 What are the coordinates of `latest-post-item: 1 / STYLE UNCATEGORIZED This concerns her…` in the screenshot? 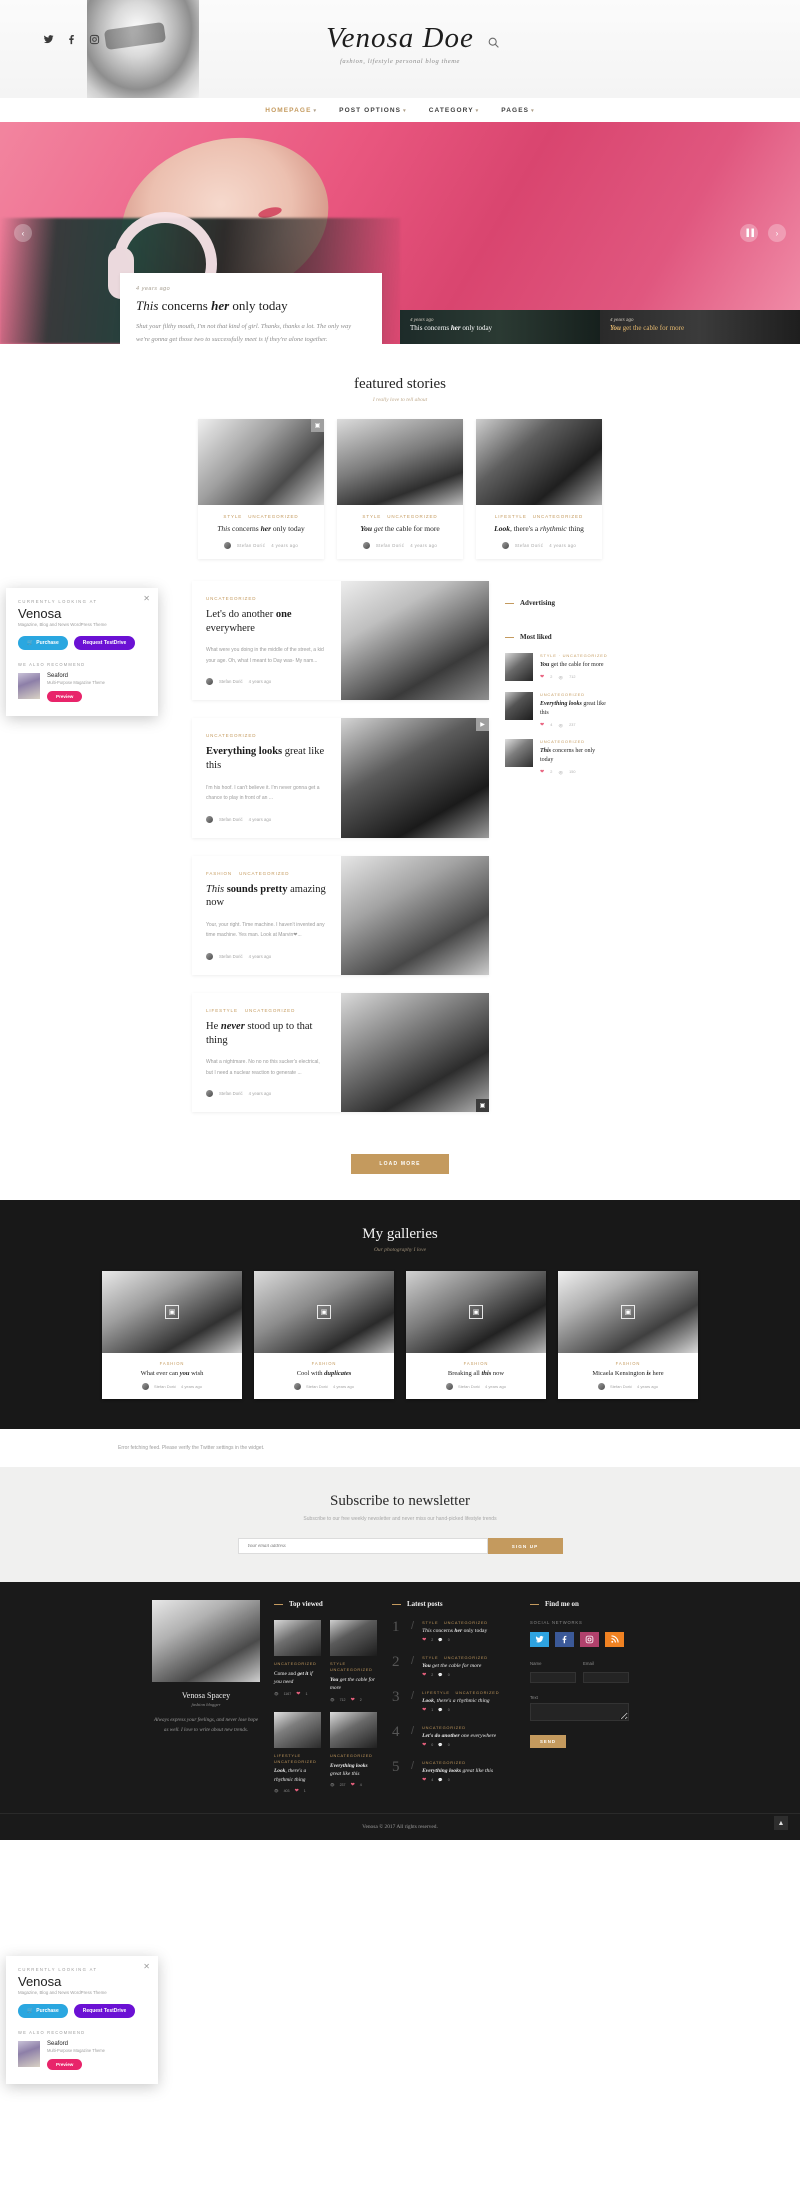 It's located at (454, 1632).